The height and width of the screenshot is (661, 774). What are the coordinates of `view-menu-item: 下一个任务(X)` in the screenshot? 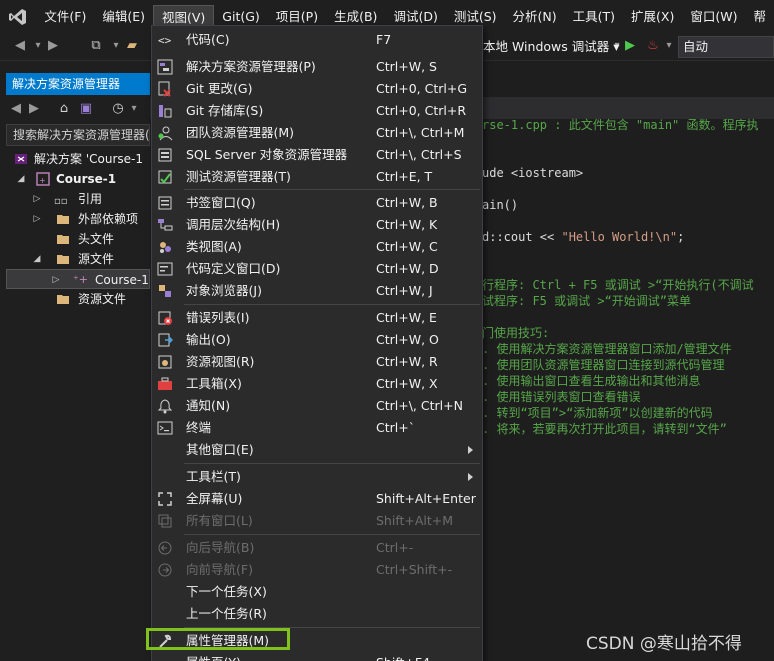 It's located at (317, 592).